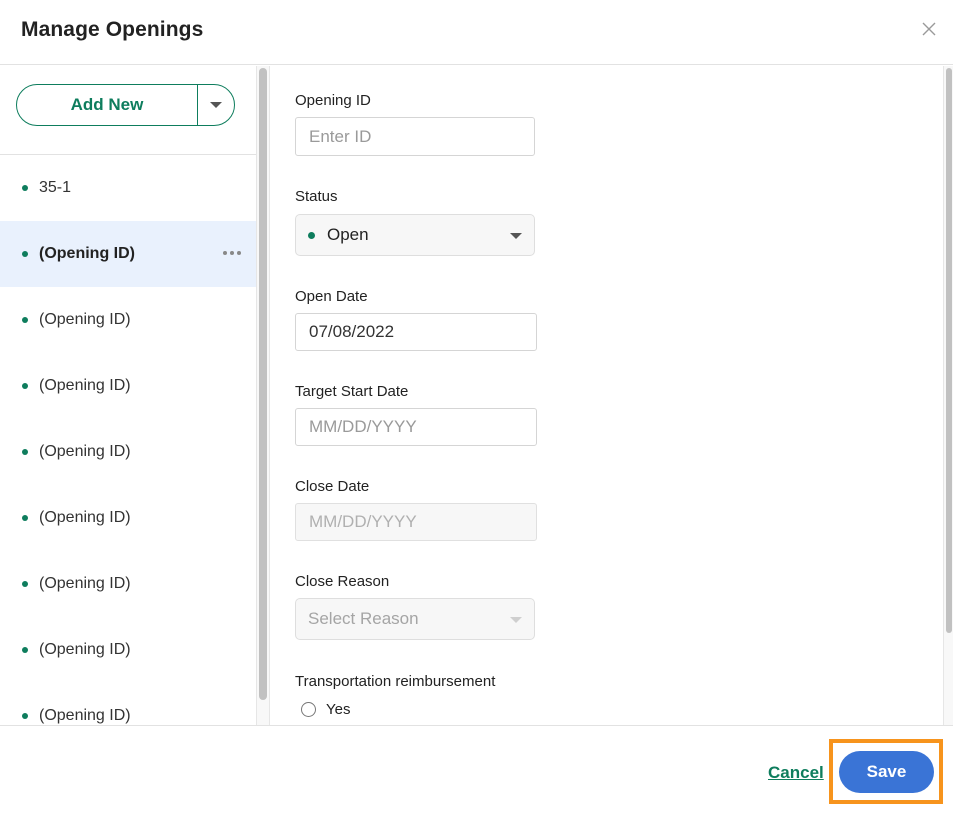  What do you see at coordinates (476, 32) in the screenshot?
I see `dialog-header: Manage Openings` at bounding box center [476, 32].